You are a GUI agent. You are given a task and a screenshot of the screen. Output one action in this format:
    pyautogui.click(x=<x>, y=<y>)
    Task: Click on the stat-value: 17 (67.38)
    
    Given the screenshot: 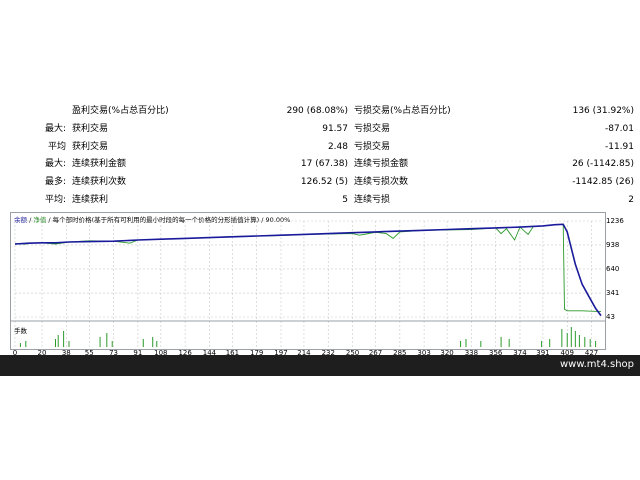 What is the action you would take?
    pyautogui.click(x=324, y=164)
    